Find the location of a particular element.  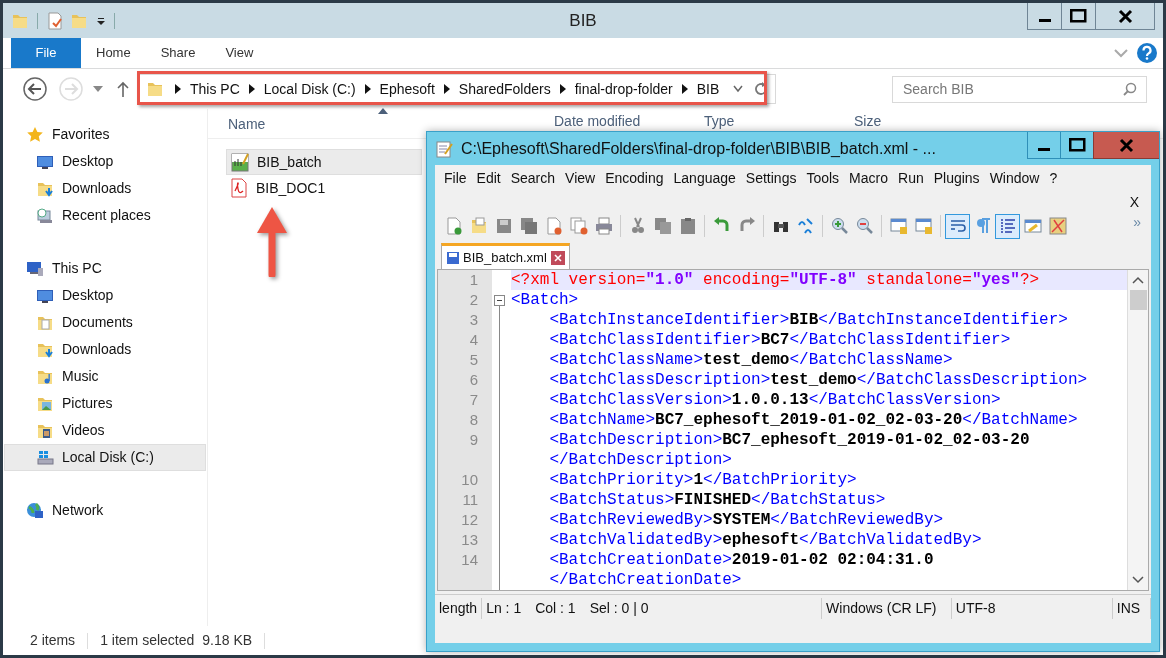

menu-item: Macro is located at coordinates (868, 178).